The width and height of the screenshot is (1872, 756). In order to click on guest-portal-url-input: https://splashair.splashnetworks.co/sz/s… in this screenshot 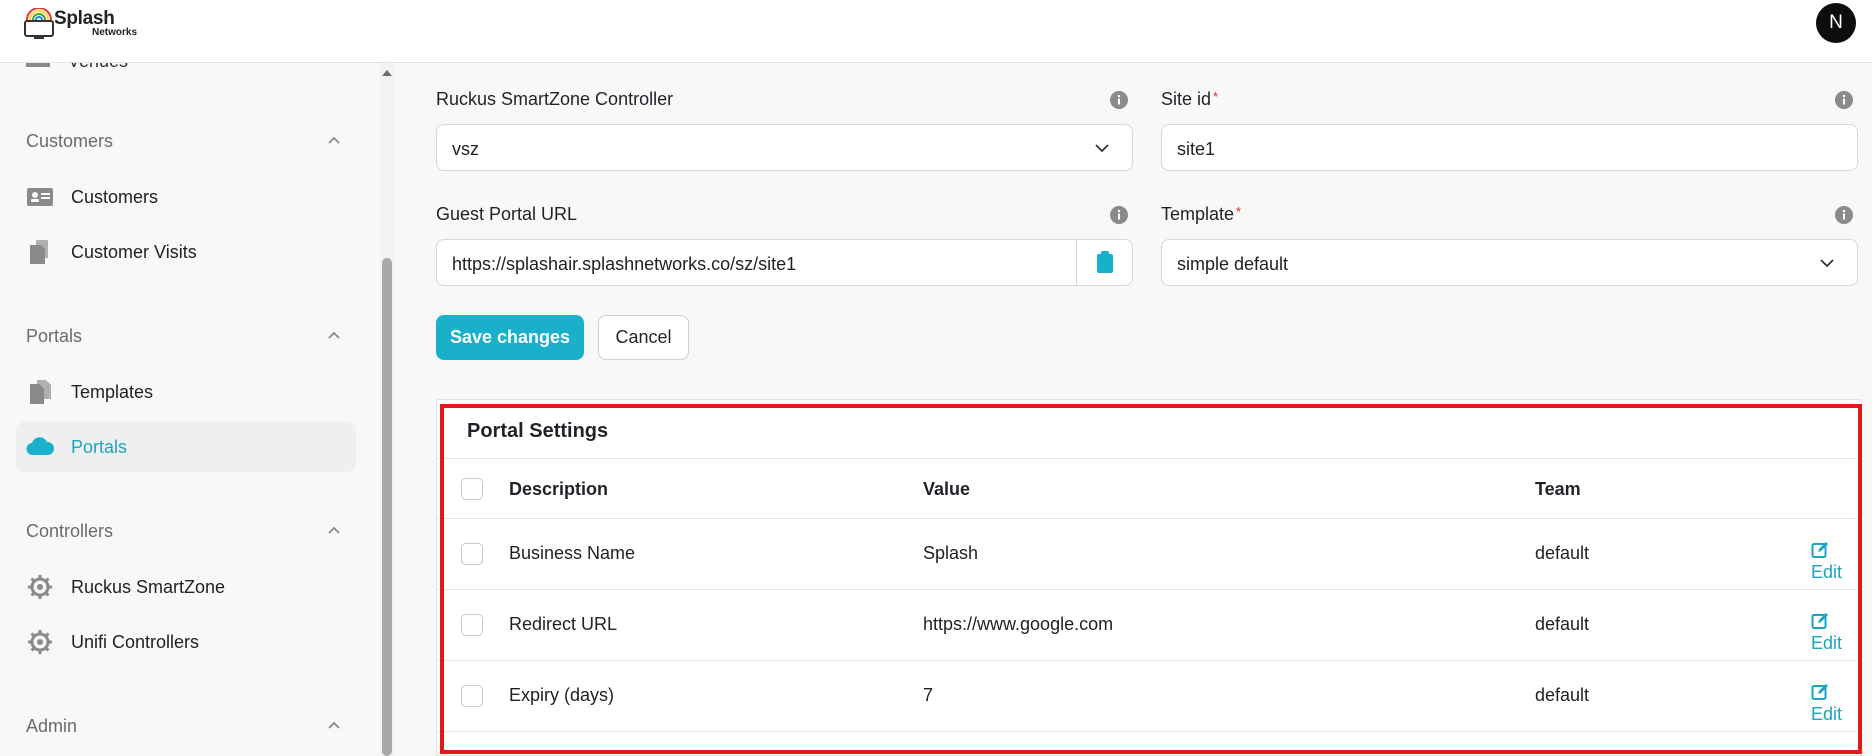, I will do `click(784, 262)`.